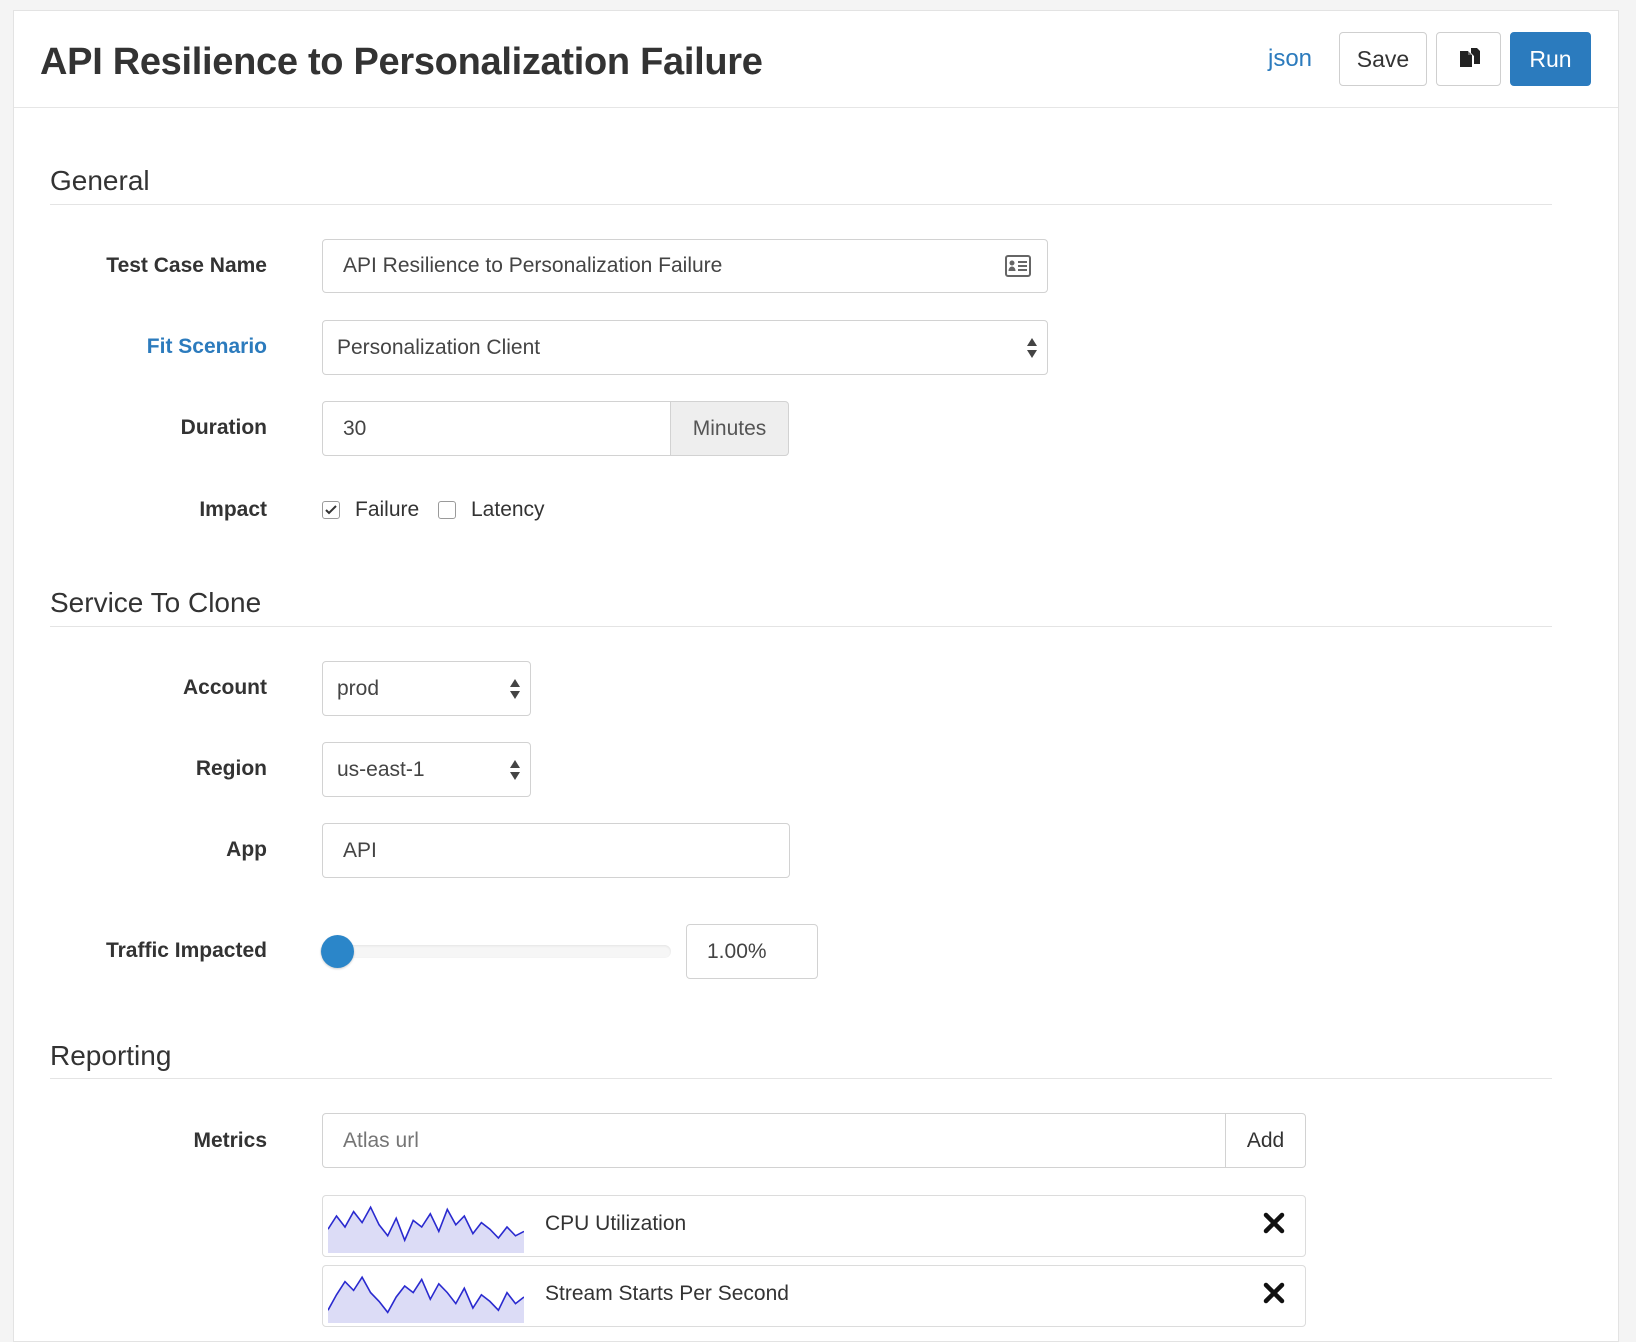 This screenshot has height=1342, width=1636. I want to click on account-label: Account, so click(225, 687).